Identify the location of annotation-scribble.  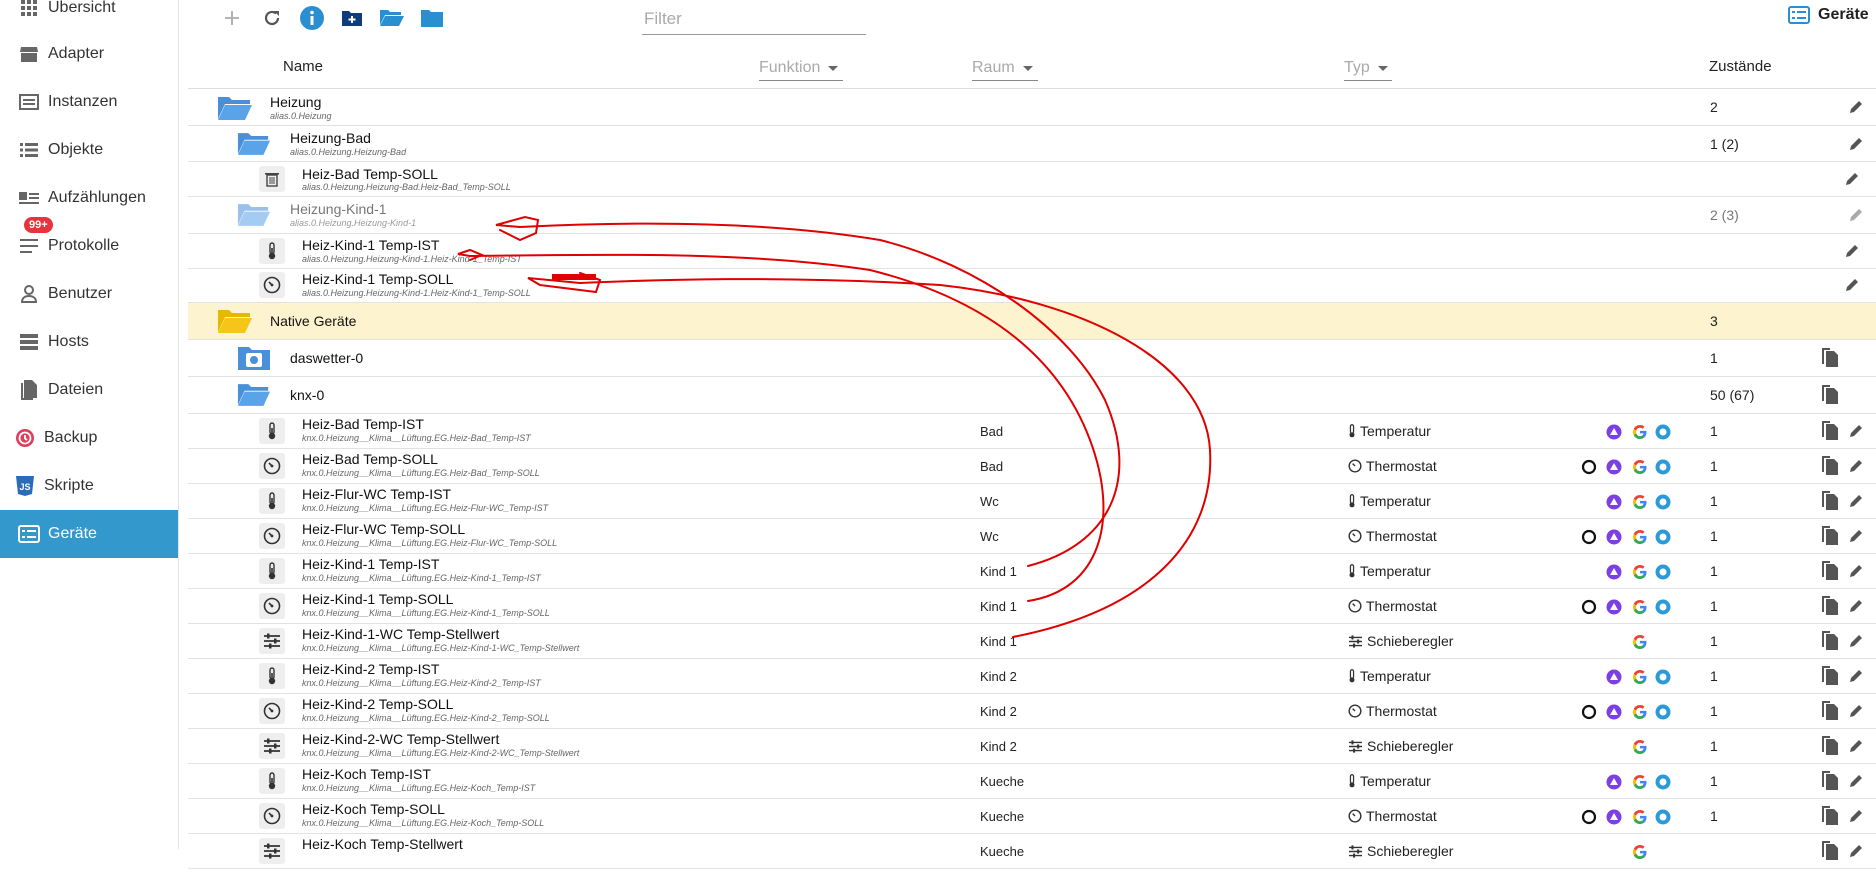
(574, 277).